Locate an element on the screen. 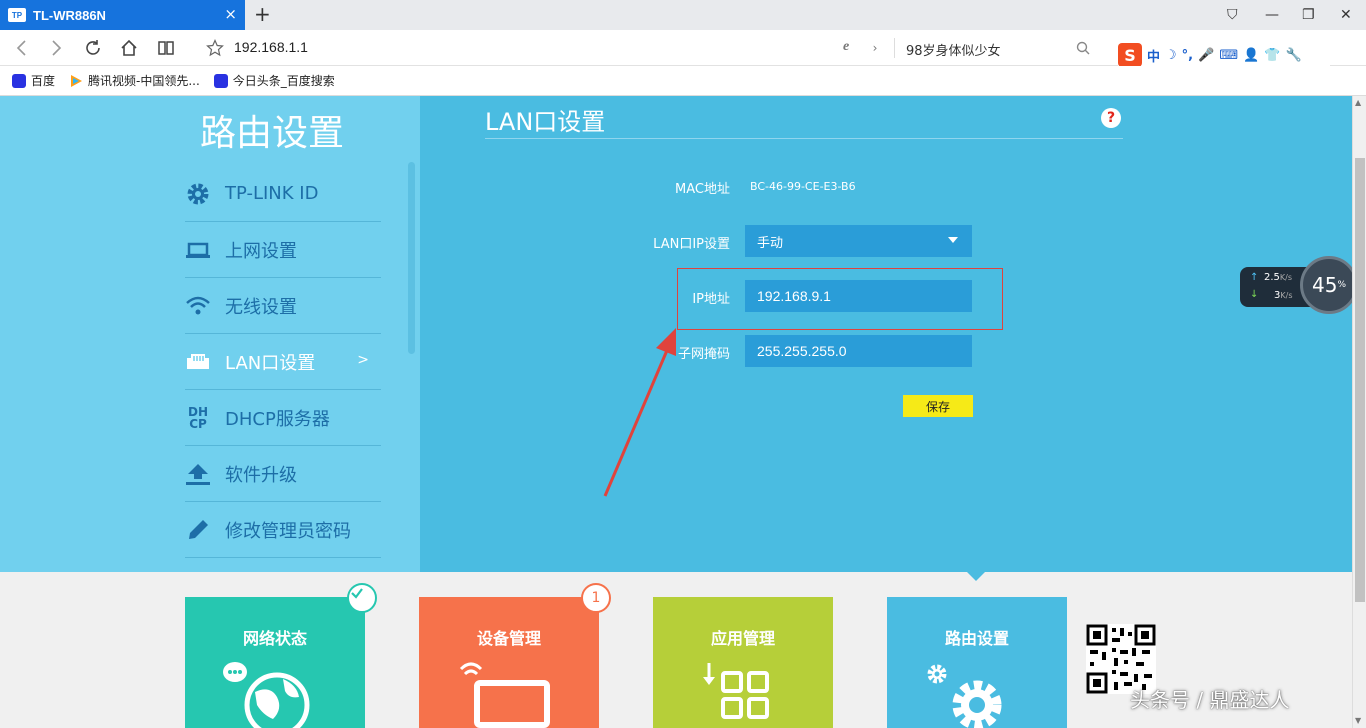 This screenshot has width=1366, height=728. bookmark-baidu: 百度 is located at coordinates (33, 80).